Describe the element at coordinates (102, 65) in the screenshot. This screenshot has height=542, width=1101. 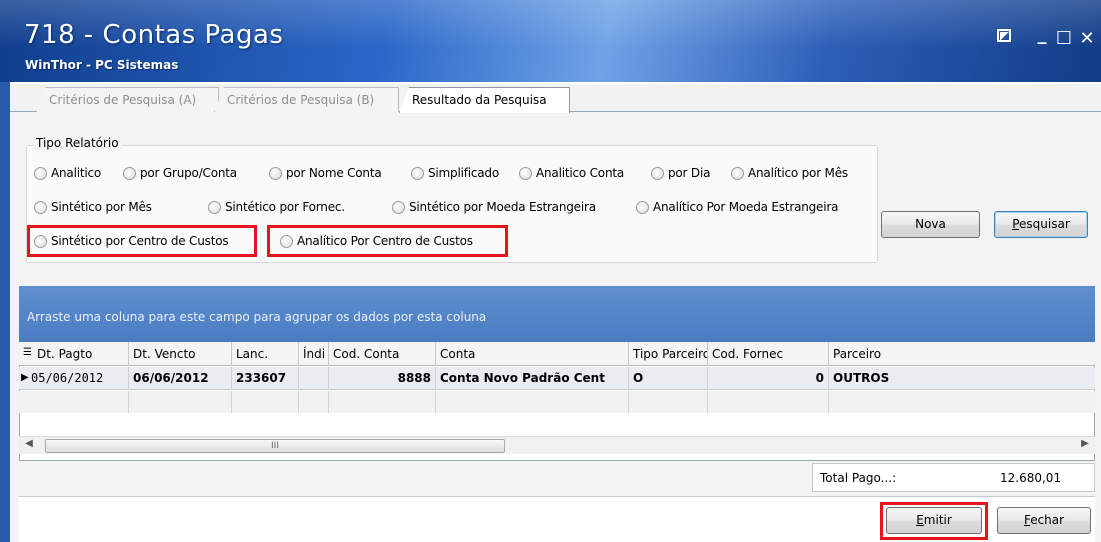
I see `window-subtitle: WinThor - PC Sistemas` at that location.